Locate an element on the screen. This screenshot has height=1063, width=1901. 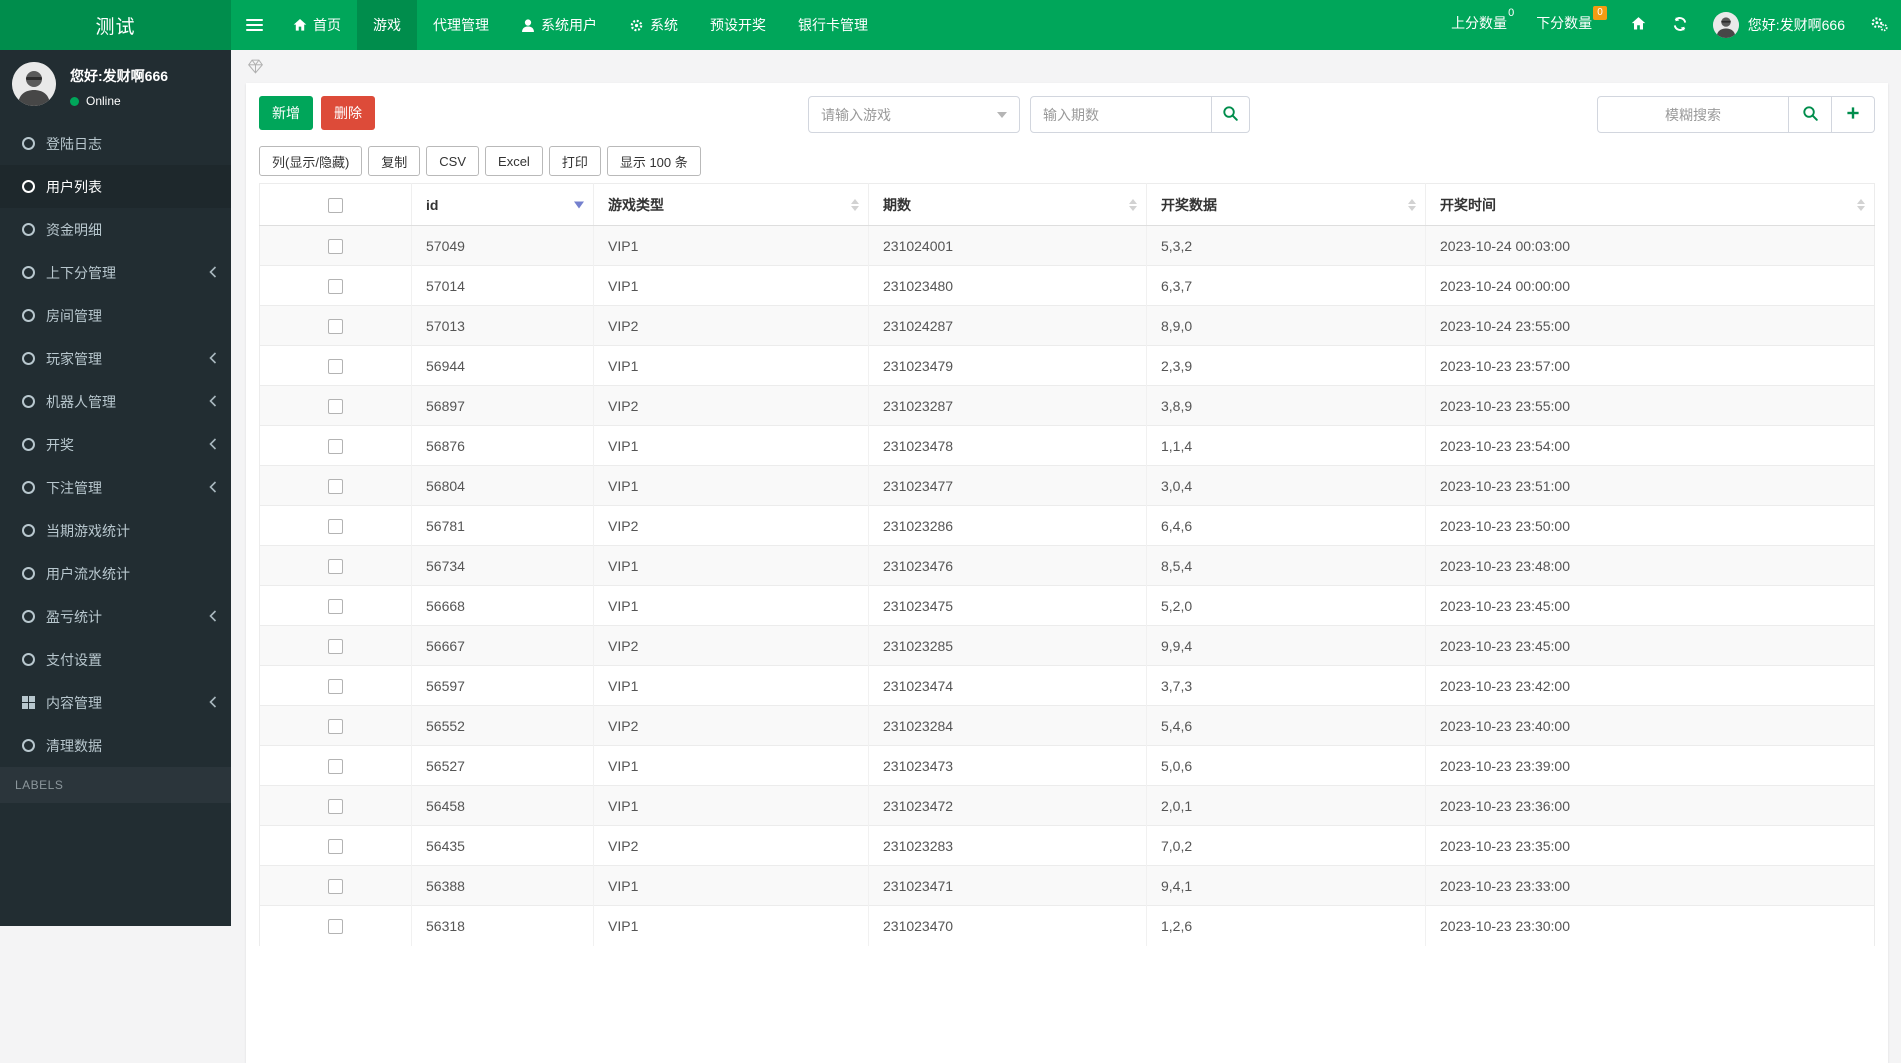
cell-draw-data: 1,1,4 is located at coordinates (1286, 445).